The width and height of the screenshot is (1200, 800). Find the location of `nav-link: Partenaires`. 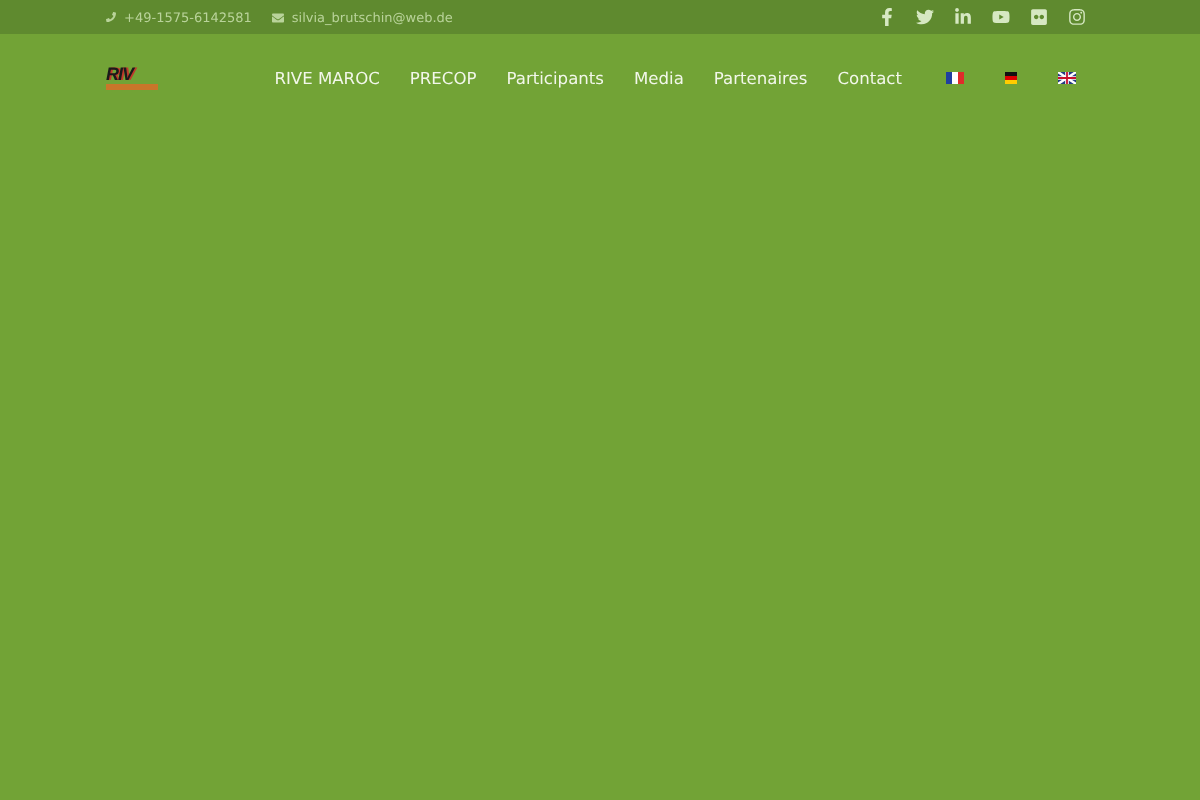

nav-link: Partenaires is located at coordinates (760, 78).